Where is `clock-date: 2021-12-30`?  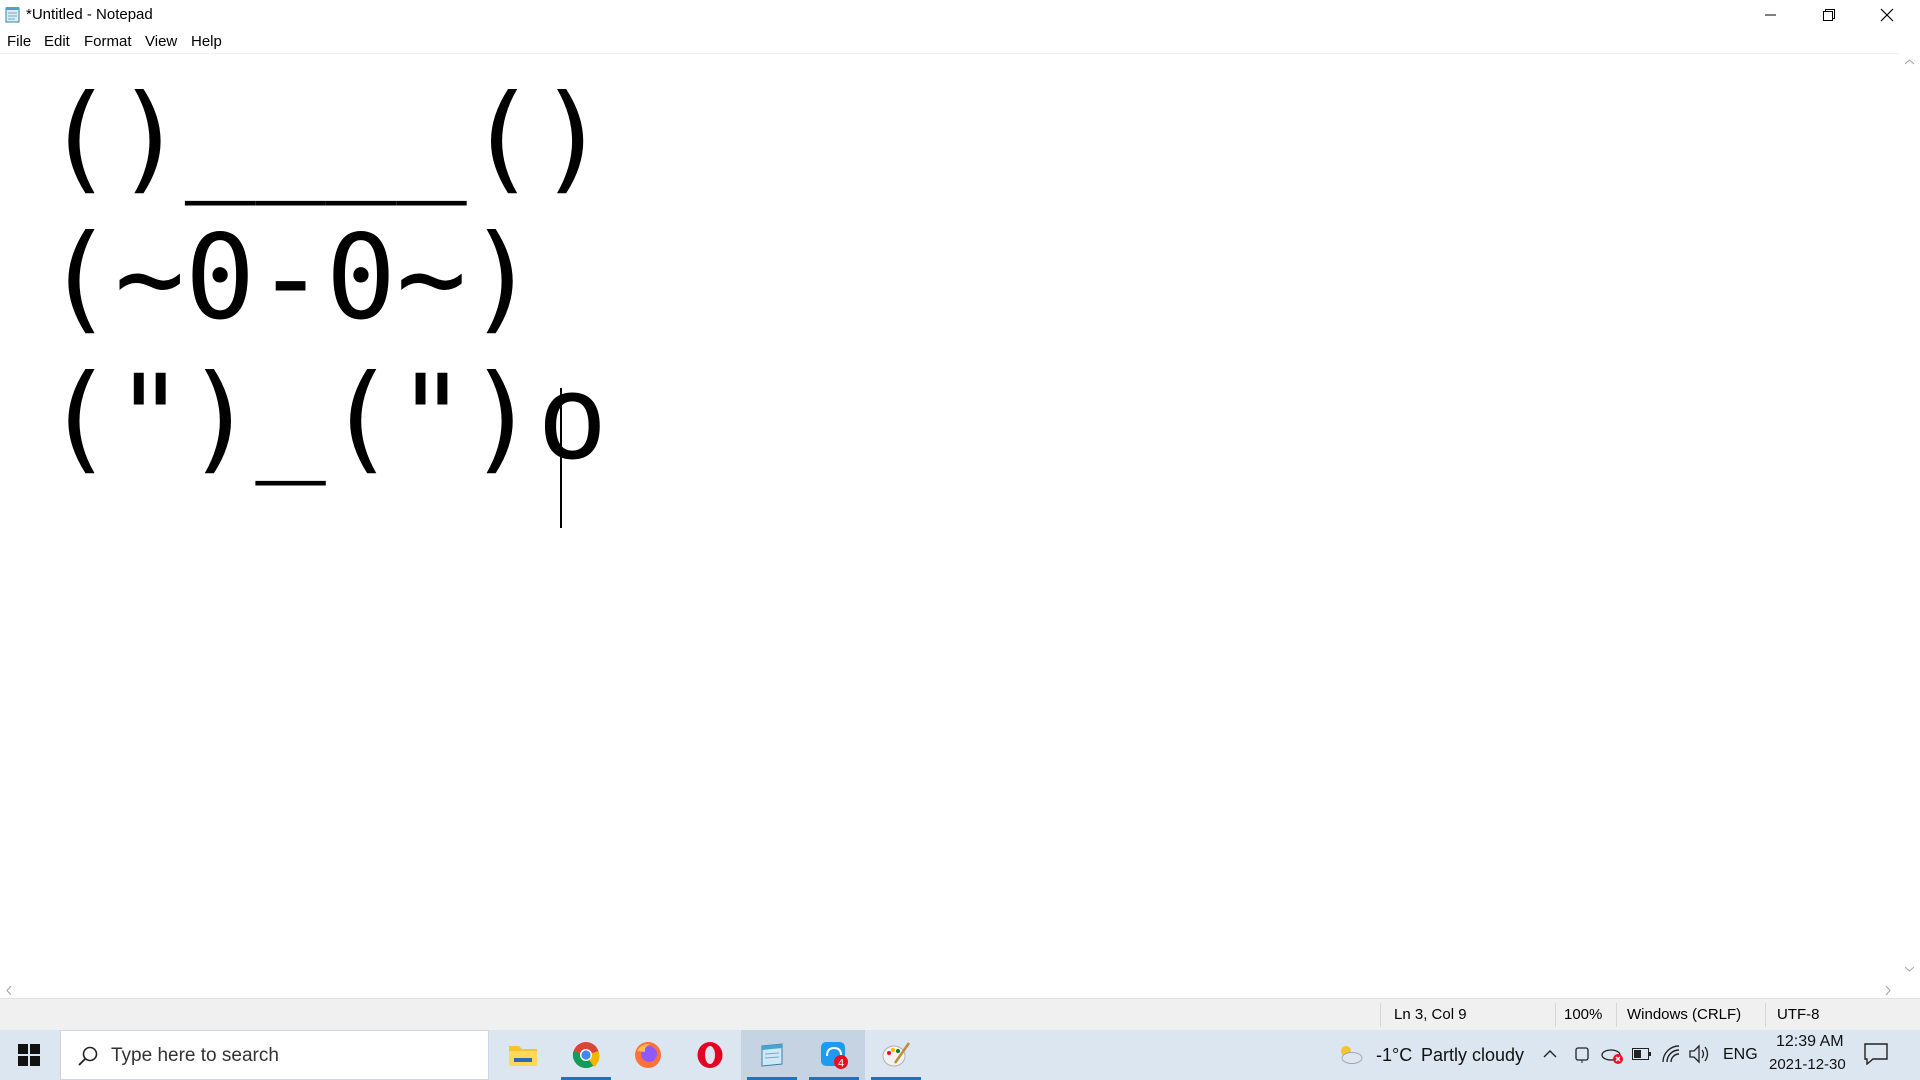
clock-date: 2021-12-30 is located at coordinates (1807, 1064).